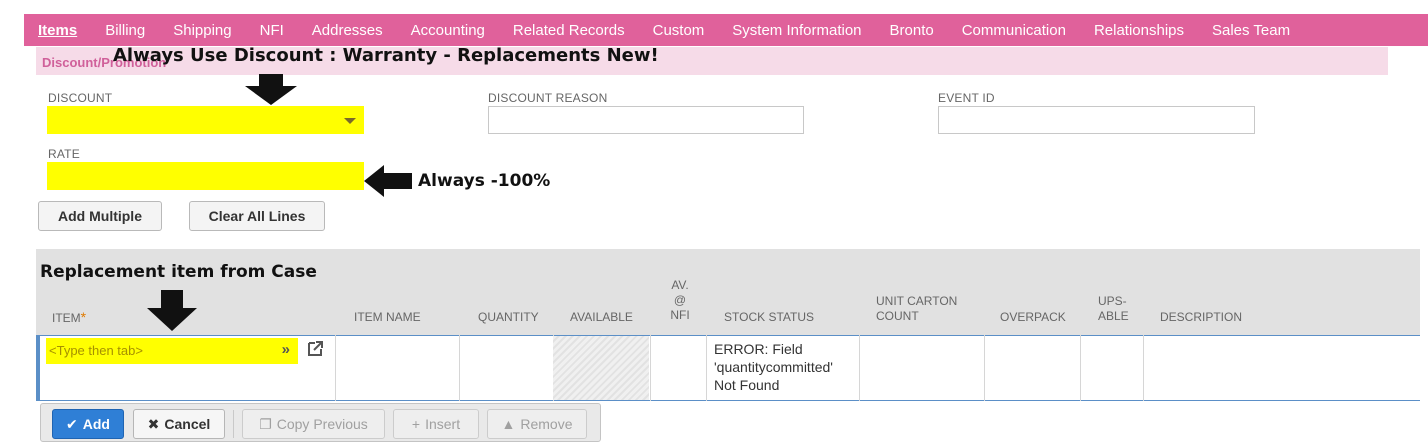  I want to click on cancel-button: ✖ Cancel, so click(179, 424).